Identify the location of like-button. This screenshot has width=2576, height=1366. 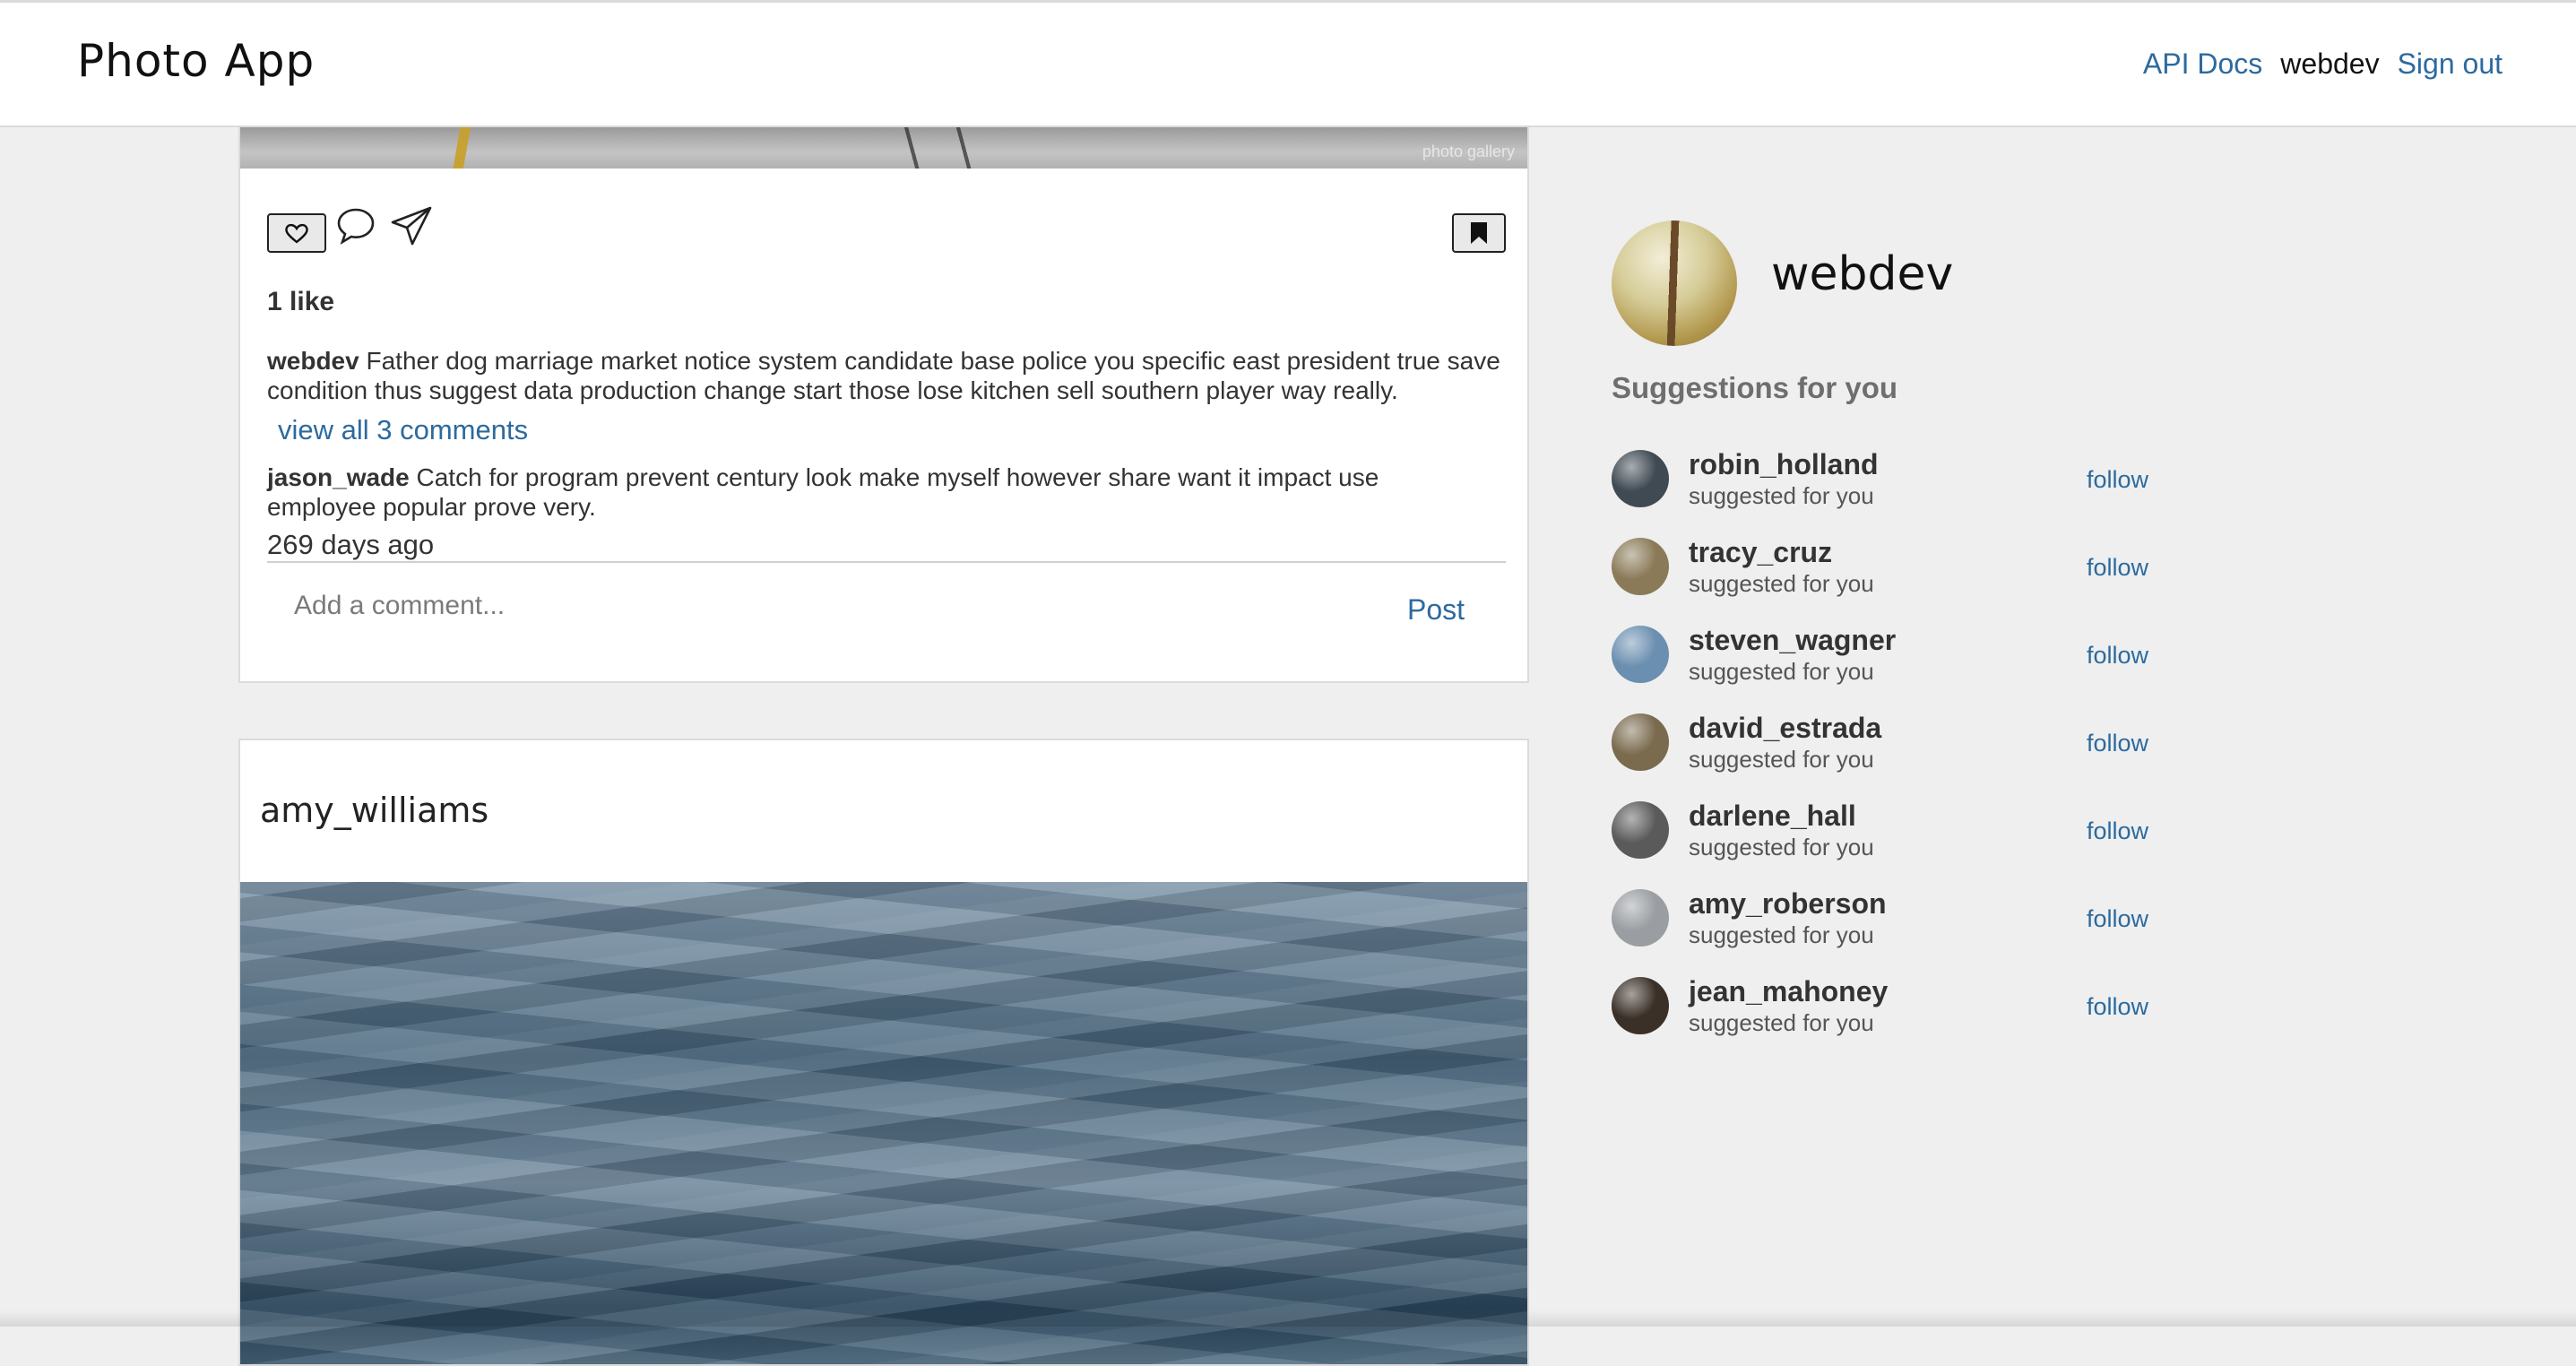
(296, 233).